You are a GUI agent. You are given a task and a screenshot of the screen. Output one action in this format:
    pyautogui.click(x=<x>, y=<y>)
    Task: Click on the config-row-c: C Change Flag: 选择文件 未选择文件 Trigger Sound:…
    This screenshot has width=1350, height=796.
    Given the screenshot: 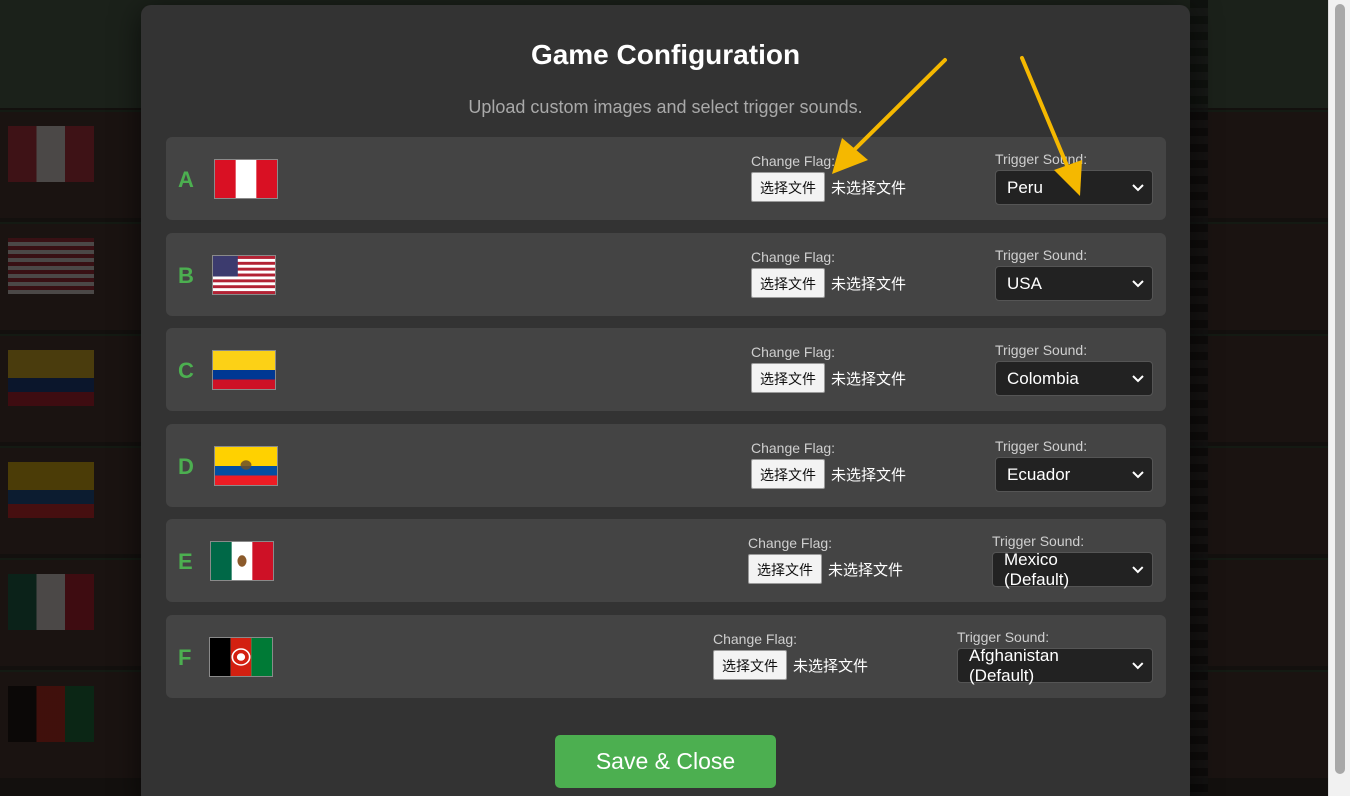 What is the action you would take?
    pyautogui.click(x=666, y=369)
    